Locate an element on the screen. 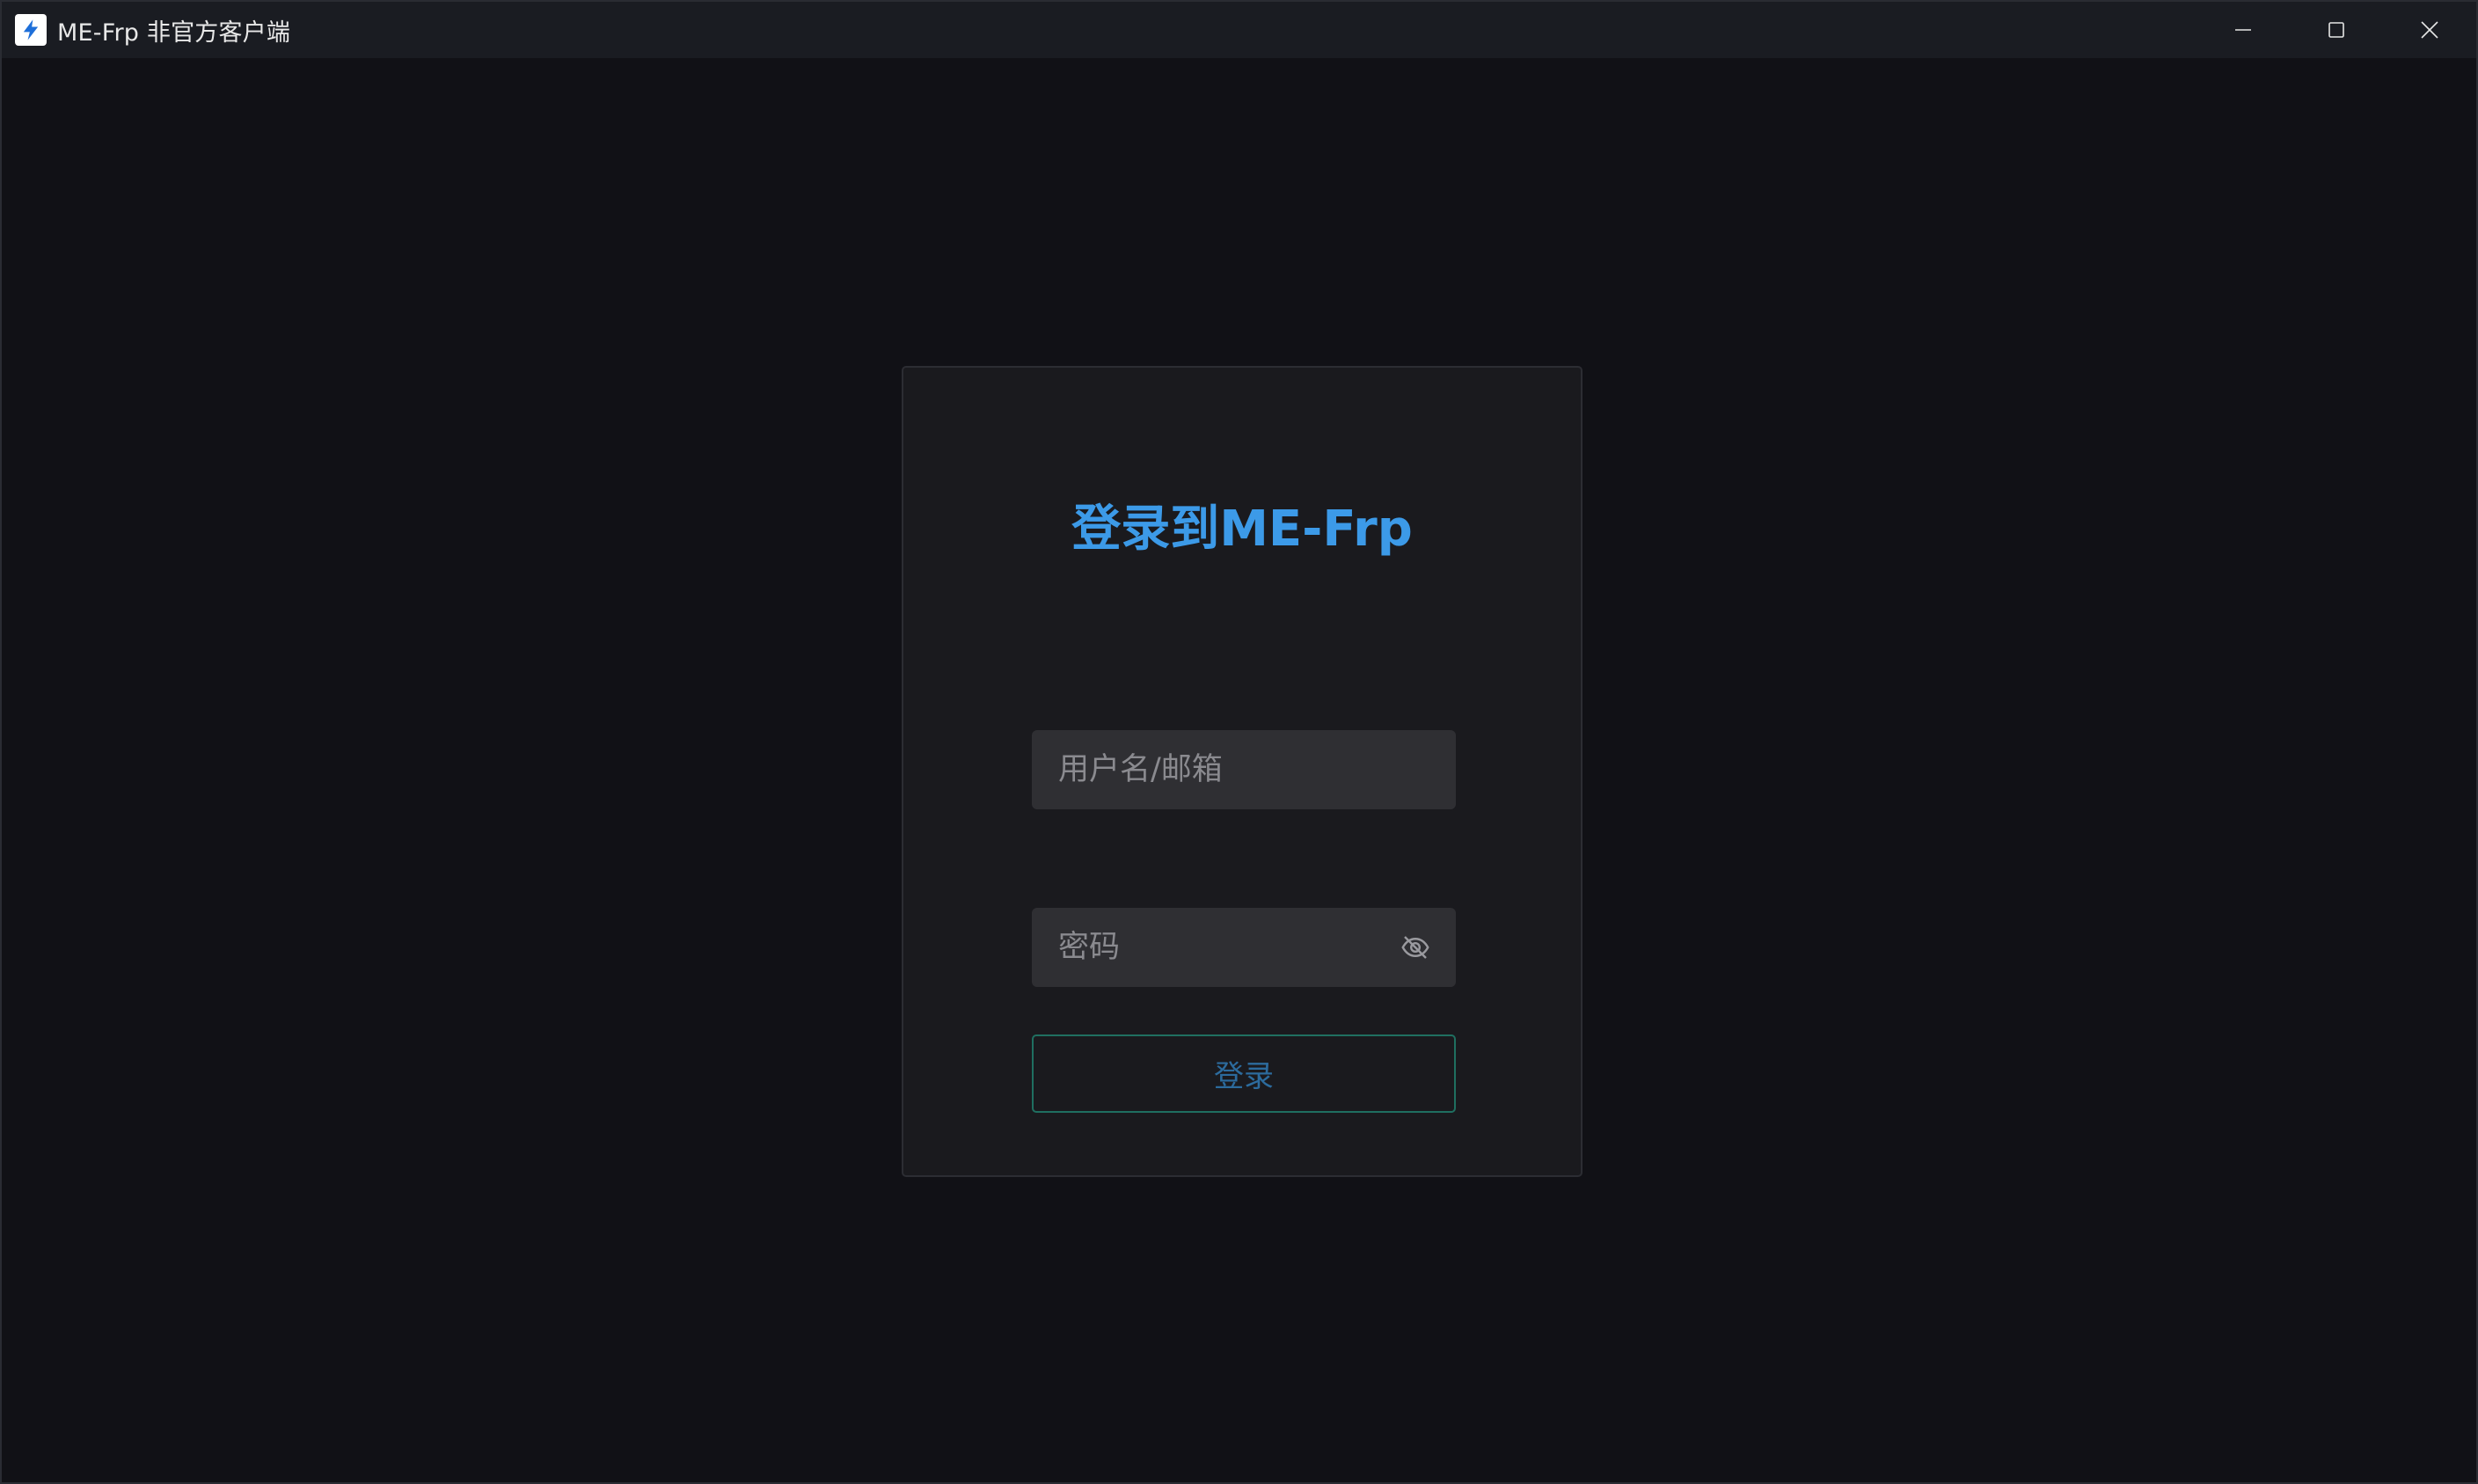 Image resolution: width=2478 pixels, height=1484 pixels. password-field is located at coordinates (1244, 948).